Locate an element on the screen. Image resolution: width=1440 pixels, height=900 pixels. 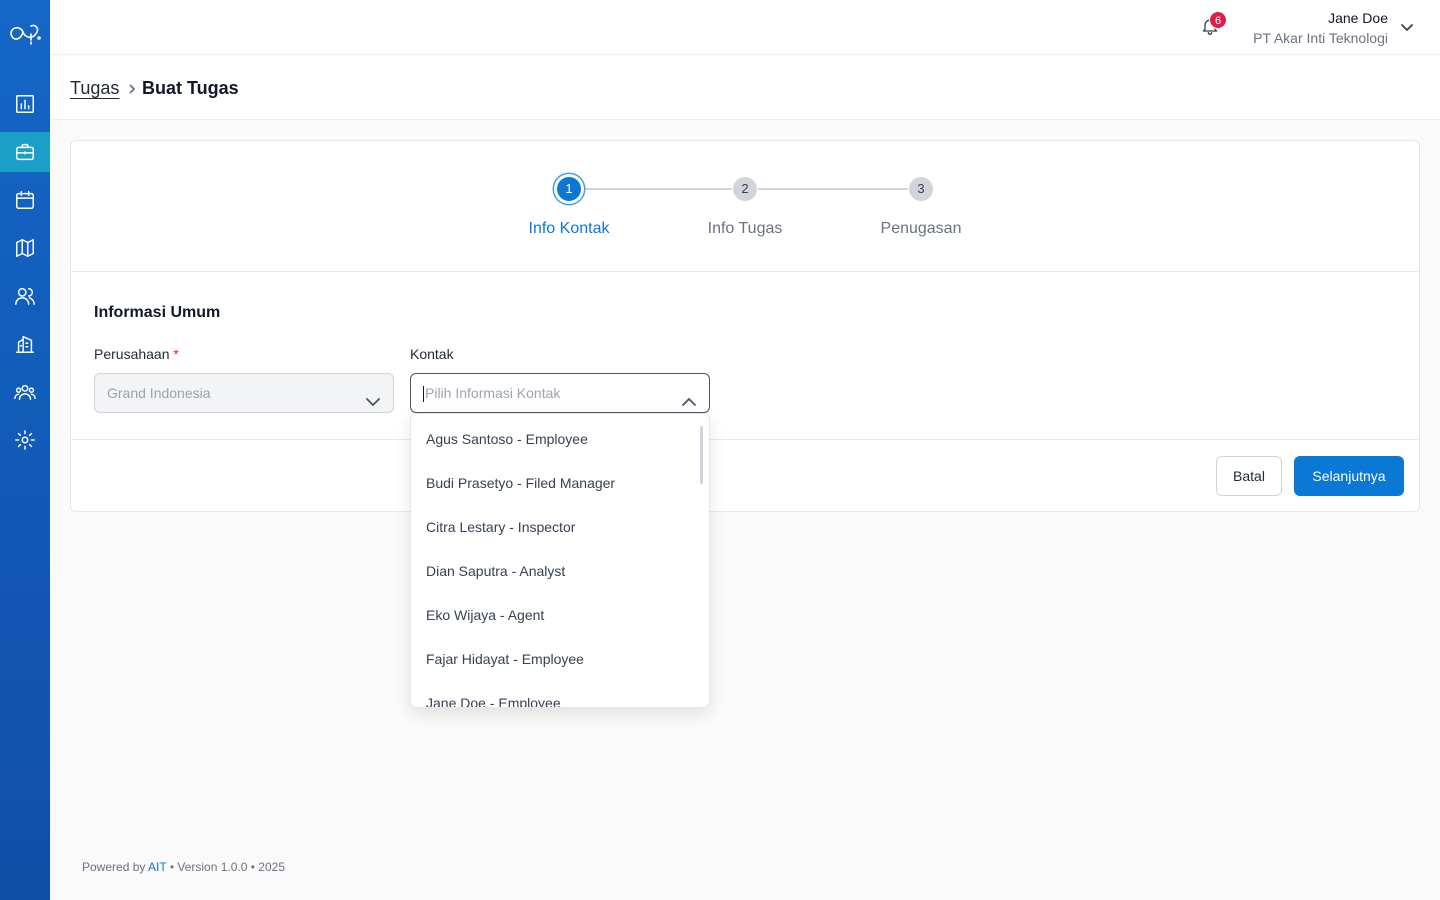
breadcrumb: Tugas Buat Tugas is located at coordinates (745, 88).